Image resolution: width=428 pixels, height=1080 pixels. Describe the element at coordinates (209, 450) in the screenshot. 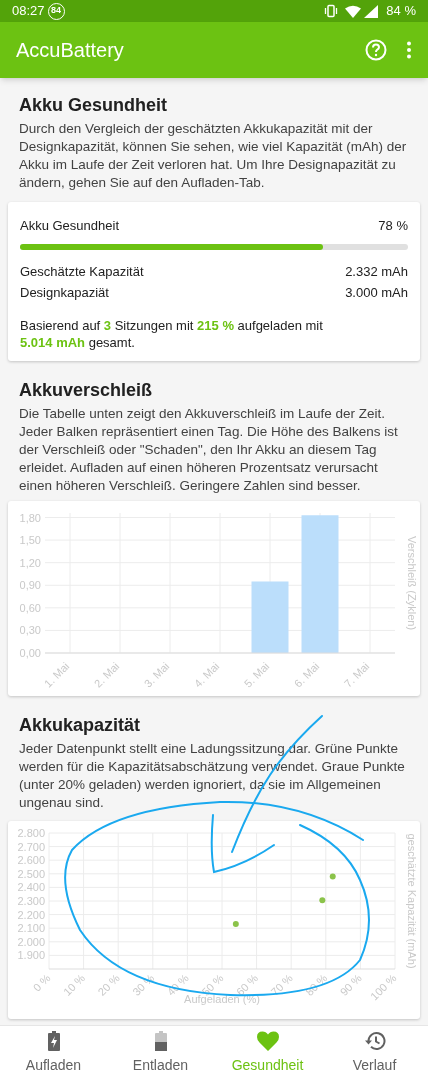

I see `section-description: Die Tabelle unten zeigt den Akkuverschleiß im Laufe der Zeit. Jeder Balken repräsentiert einen Tag. Die Höhe des Balkens ist der Verschleiß oder "Schaden", den Ihr Akku an diesem Tag erleidet. Aufladen auf einen höheren Prozentsatz verursacht einen höheren Verschleiß. Geringere Zahlen sind besser.` at that location.